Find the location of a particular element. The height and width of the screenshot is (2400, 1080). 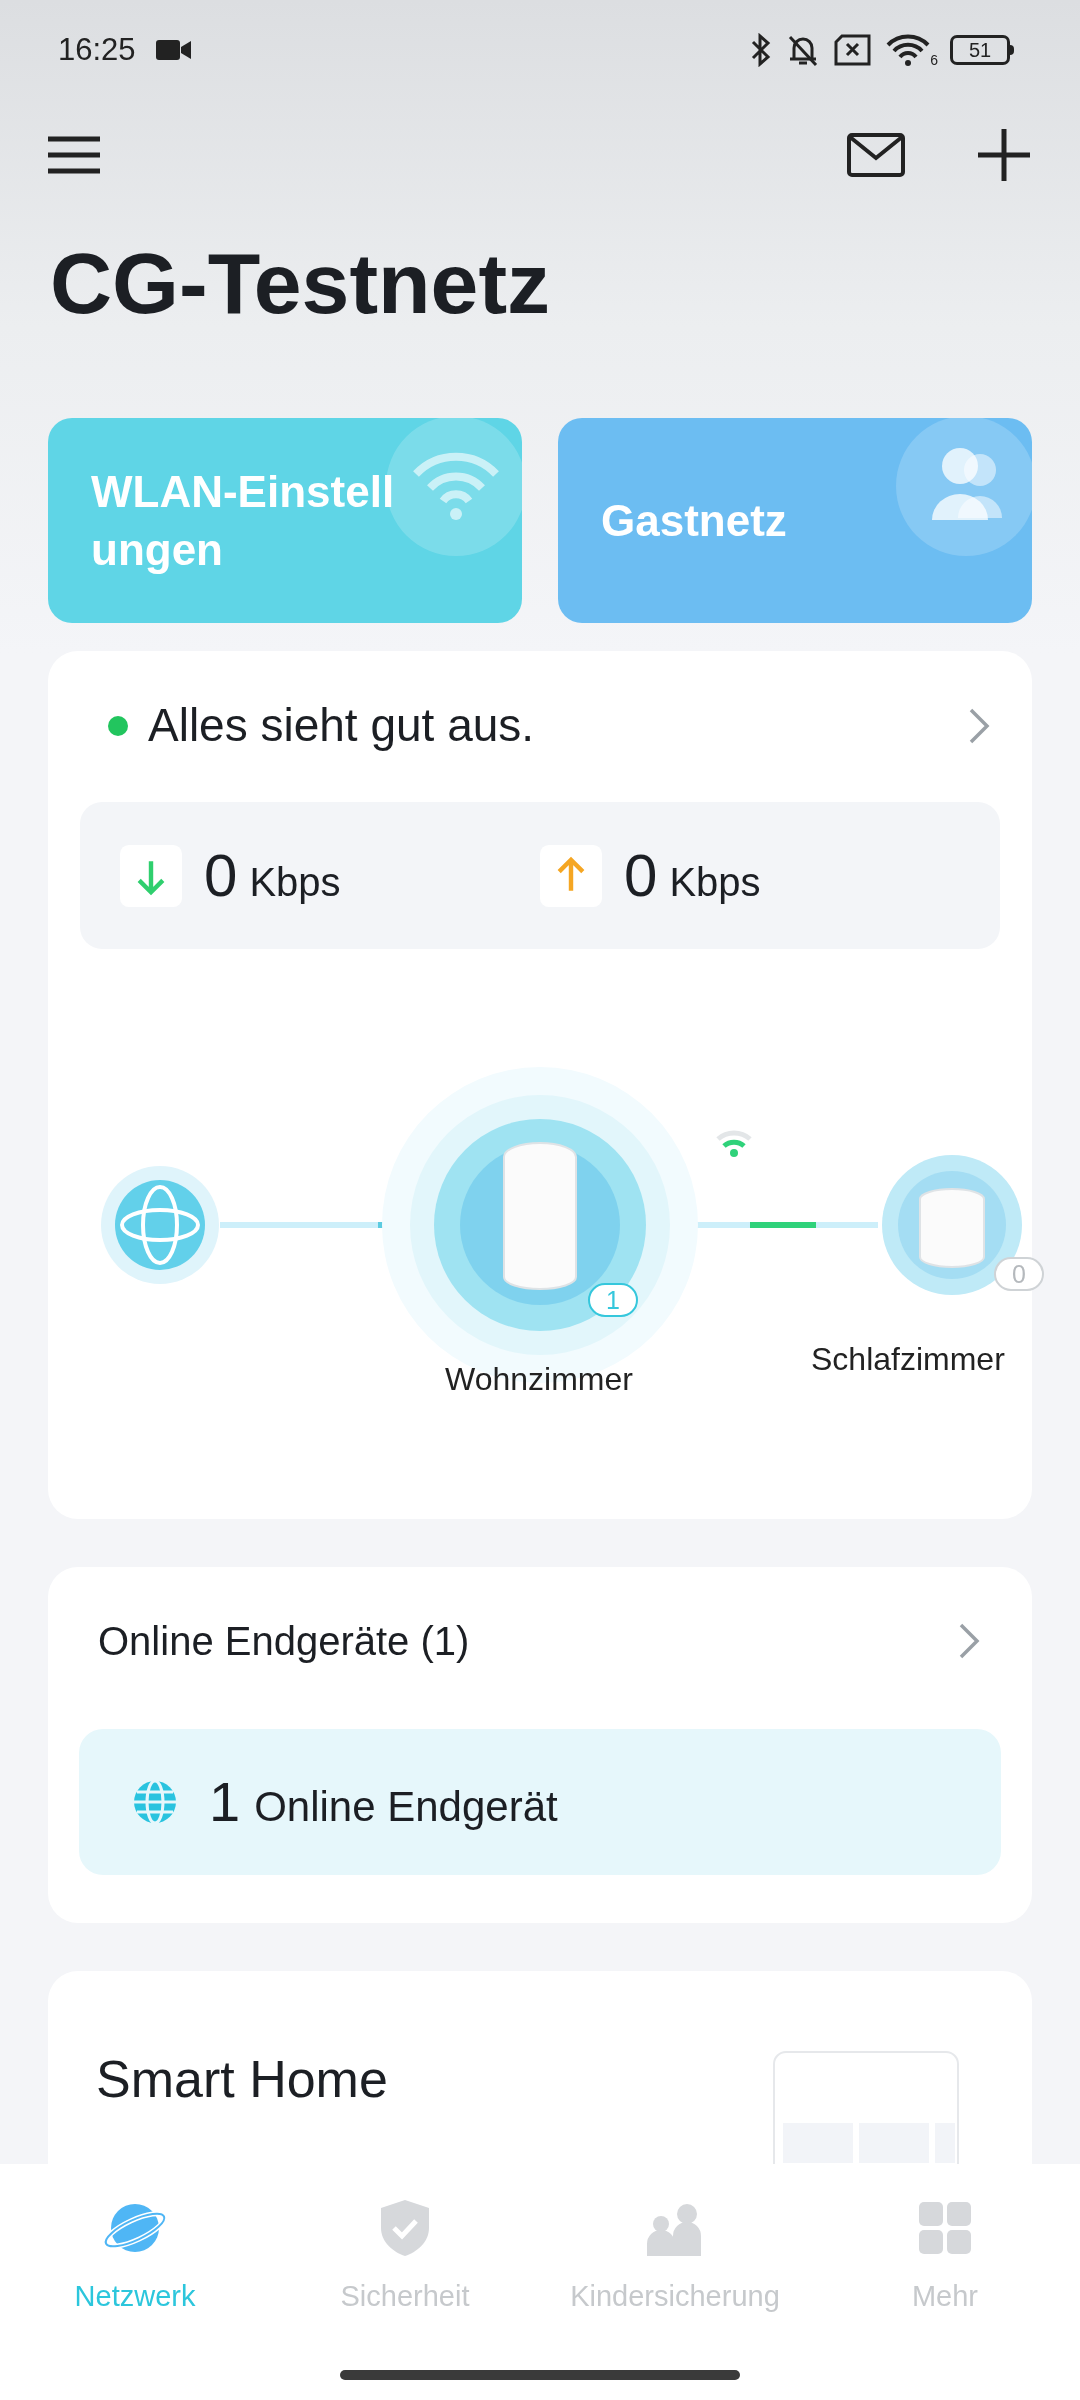

online-devices-button: 1 Online Endgerät is located at coordinates (540, 1802).